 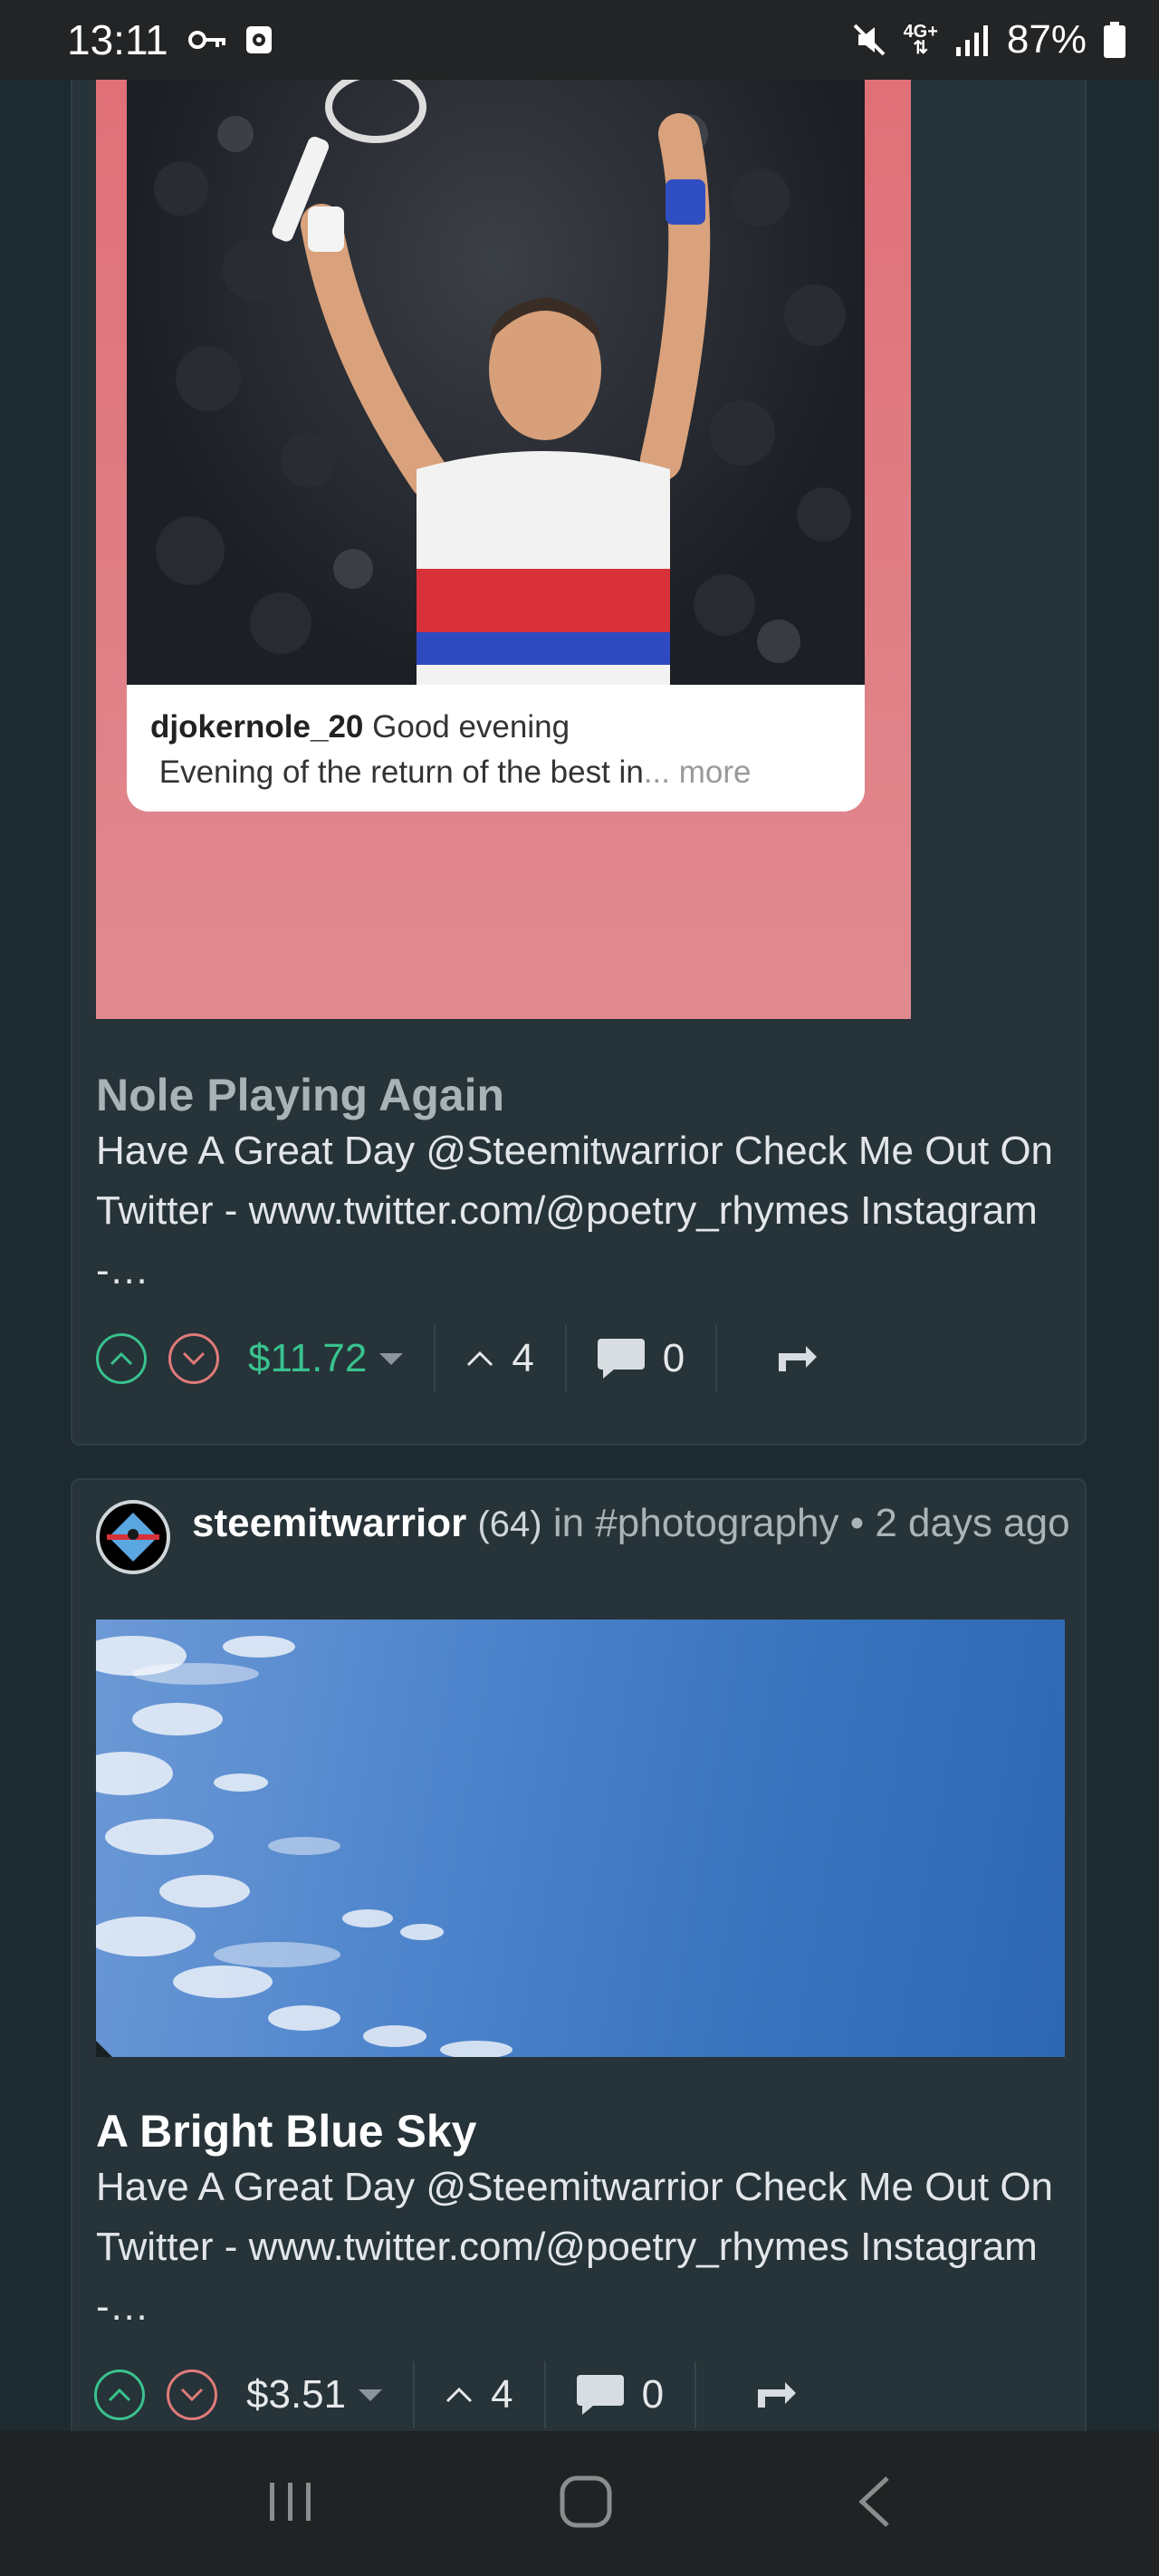 What do you see at coordinates (586, 2501) in the screenshot?
I see `home-icon` at bounding box center [586, 2501].